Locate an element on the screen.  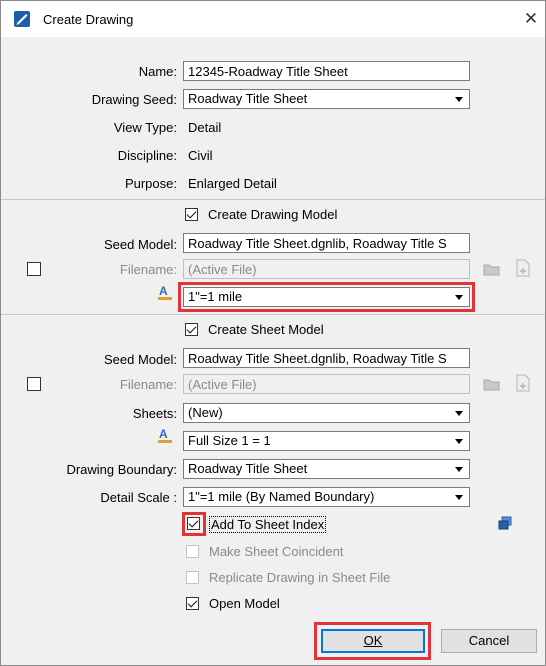
create-drawing-model-checkbox is located at coordinates (191, 214).